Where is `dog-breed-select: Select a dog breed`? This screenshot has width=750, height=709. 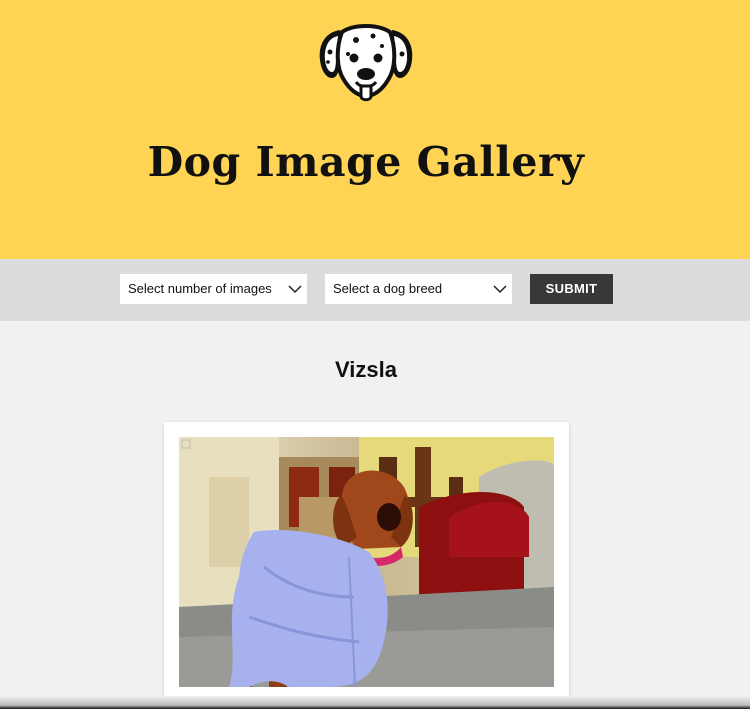
dog-breed-select: Select a dog breed is located at coordinates (418, 289).